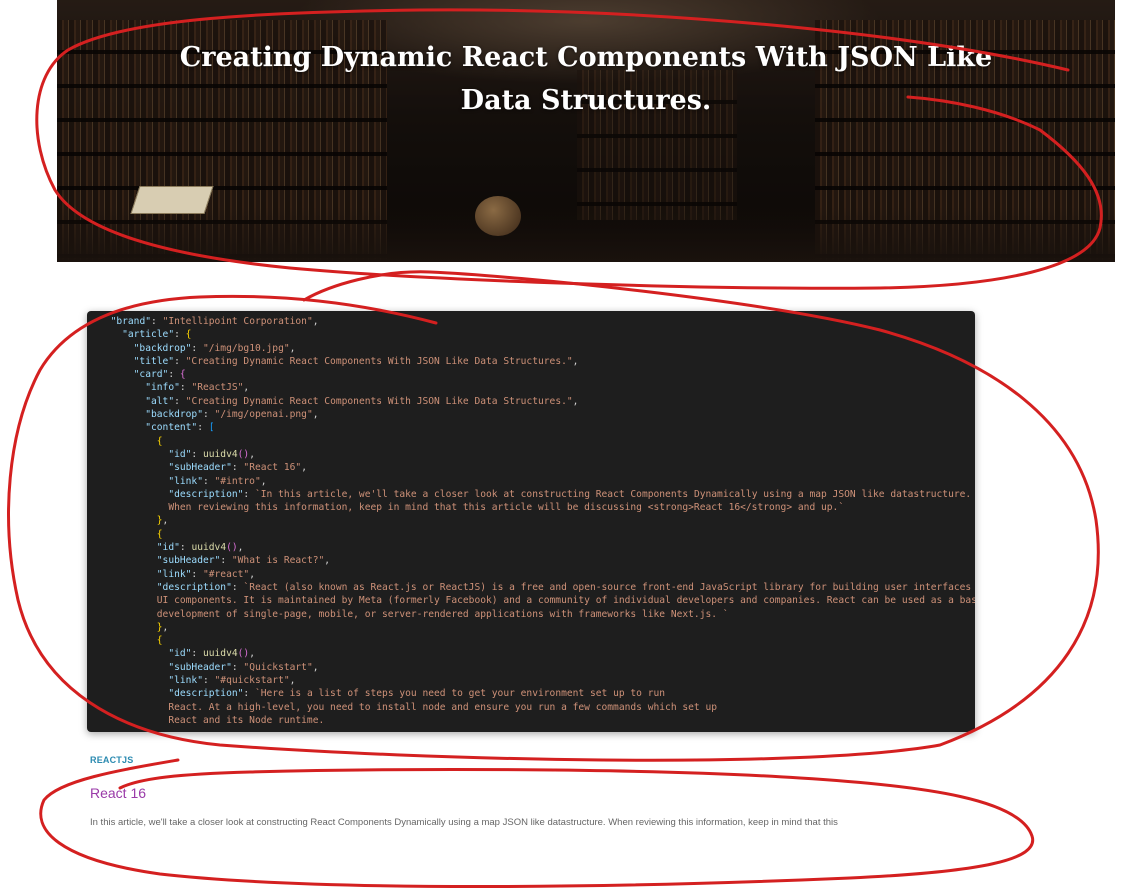  Describe the element at coordinates (243, 667) in the screenshot. I see `code-line: "subHeader": "Quickstart",` at that location.